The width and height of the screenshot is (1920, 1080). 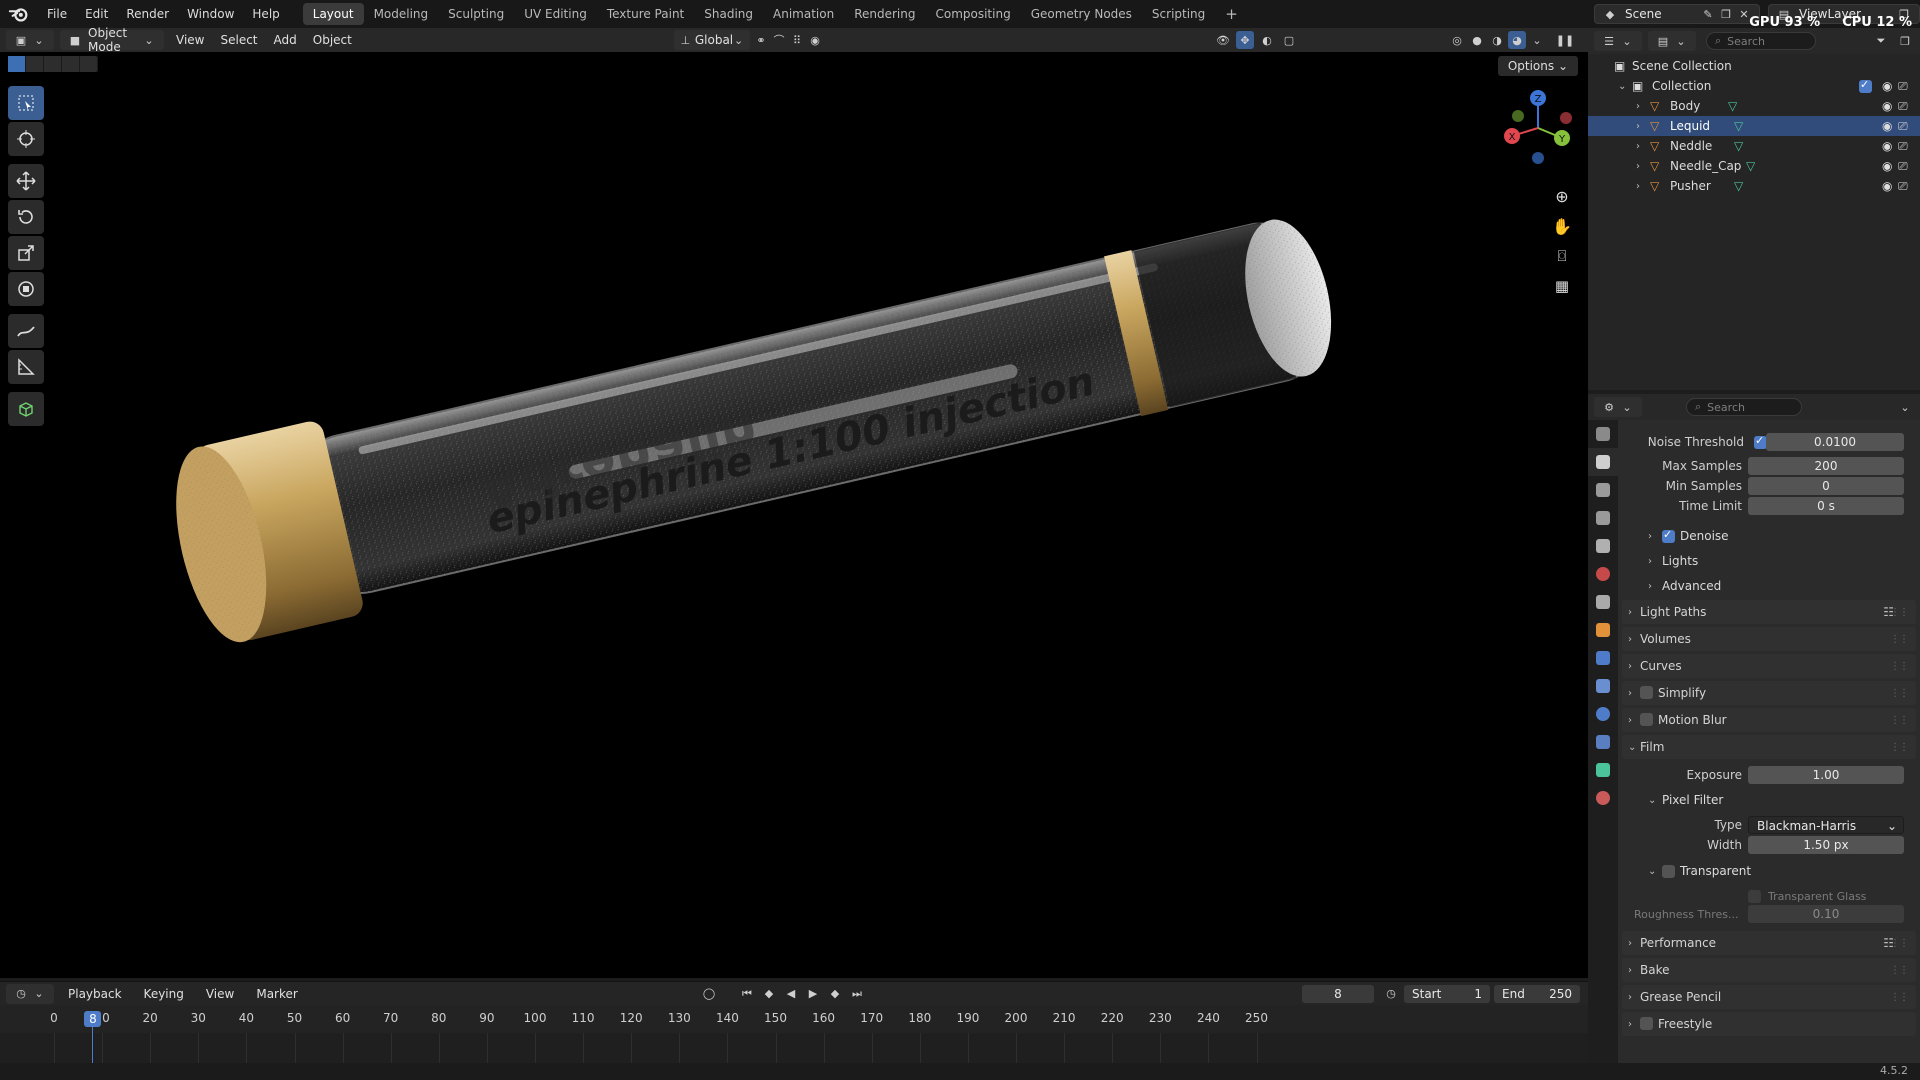 What do you see at coordinates (26, 217) in the screenshot?
I see `rotate-tool` at bounding box center [26, 217].